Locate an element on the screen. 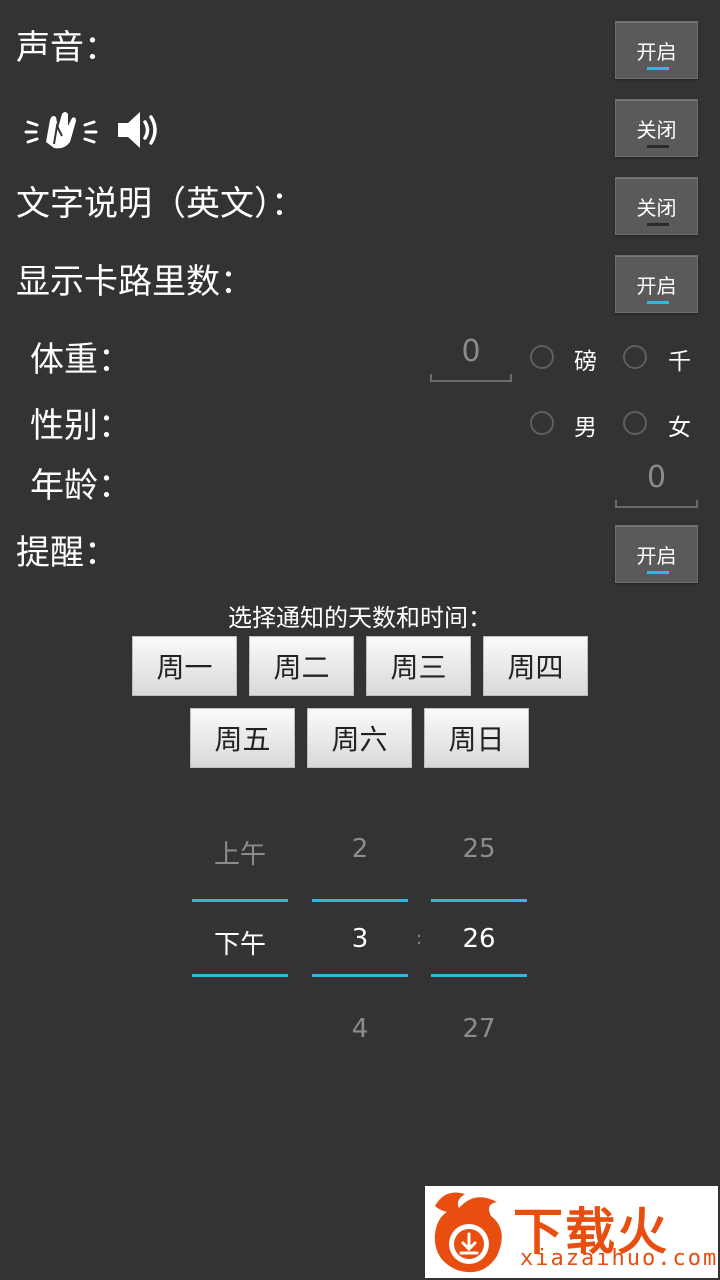 The height and width of the screenshot is (1280, 720). text-description-label: 文字说明（英文）： is located at coordinates (160, 204).